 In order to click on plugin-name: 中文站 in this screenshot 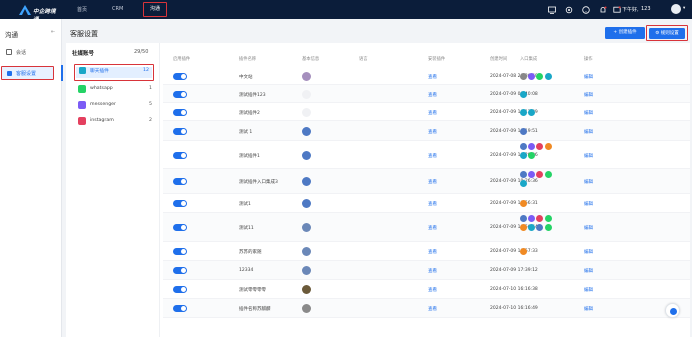, I will do `click(246, 77)`.